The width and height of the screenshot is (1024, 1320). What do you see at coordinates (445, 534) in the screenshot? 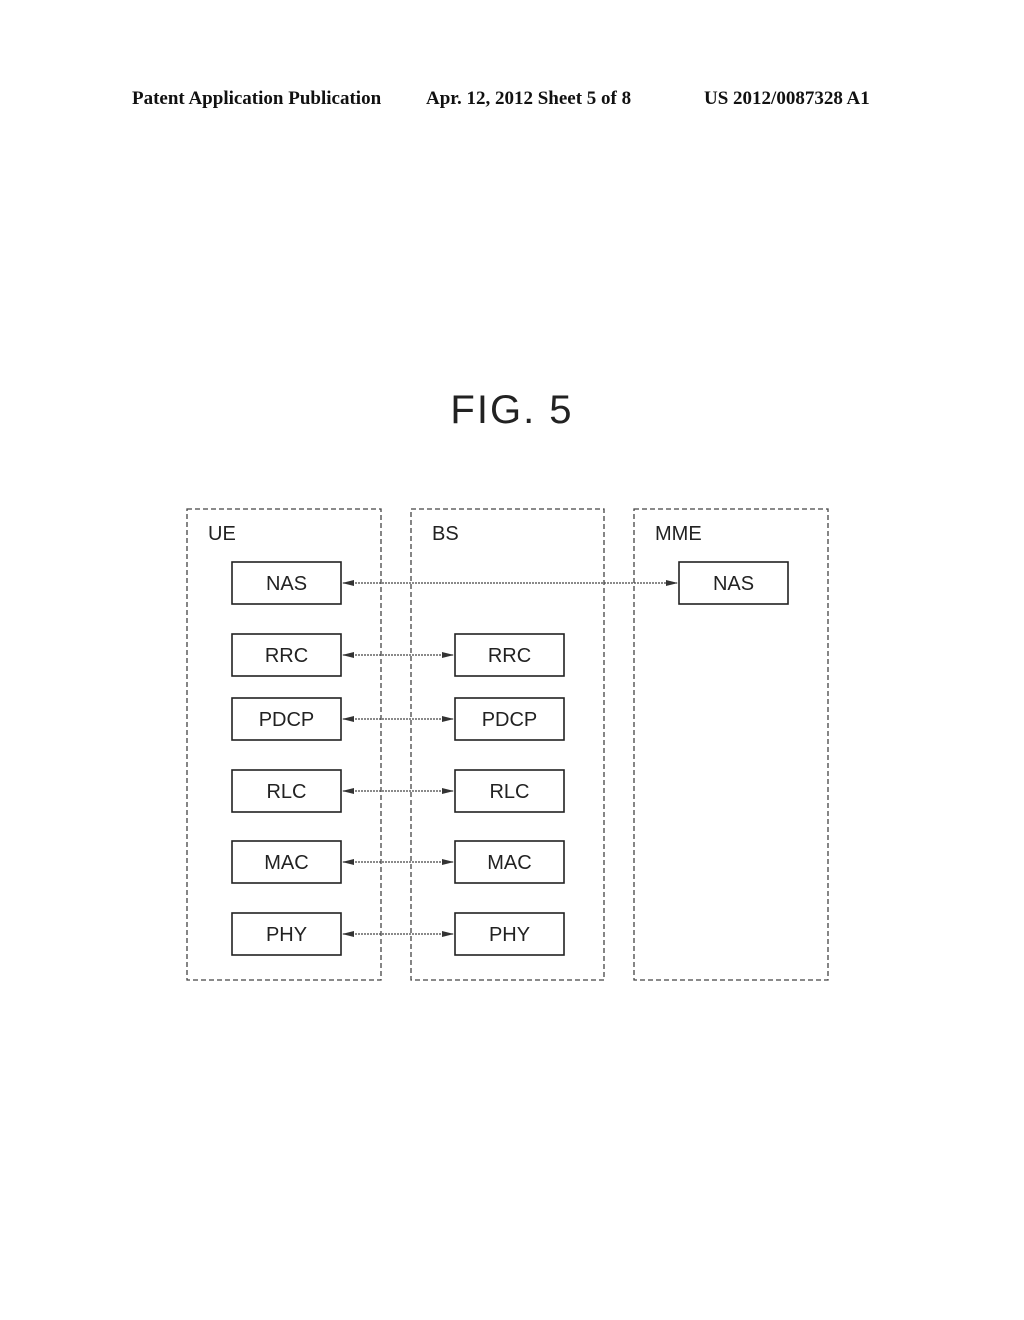
I see `entity-bs-label: BS` at bounding box center [445, 534].